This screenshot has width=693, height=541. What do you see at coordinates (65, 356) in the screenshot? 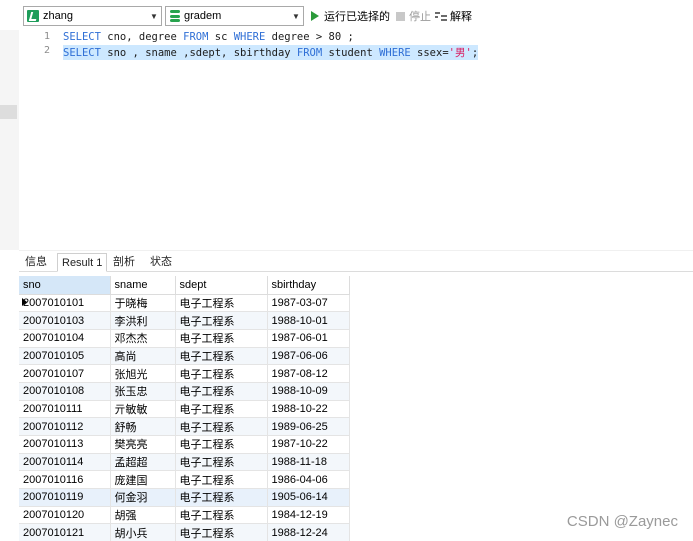
I see `cell-sno: 2007010105` at bounding box center [65, 356].